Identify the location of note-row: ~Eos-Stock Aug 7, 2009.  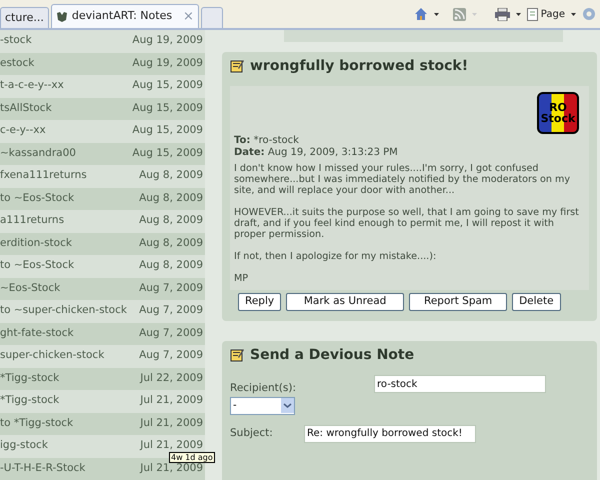
(102, 289).